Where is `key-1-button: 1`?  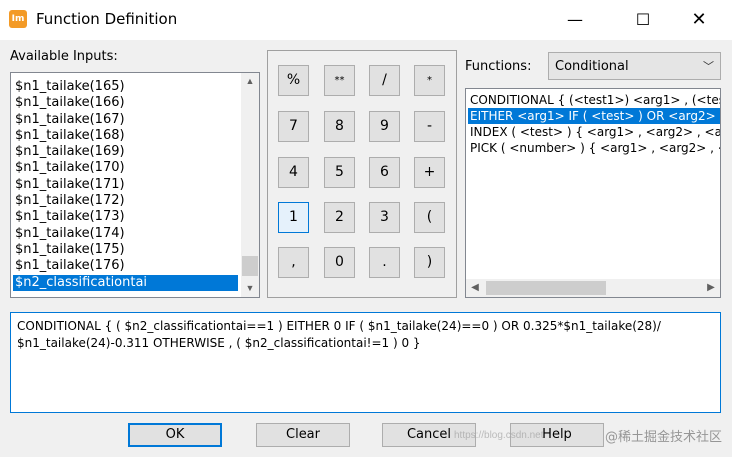 key-1-button: 1 is located at coordinates (293, 217).